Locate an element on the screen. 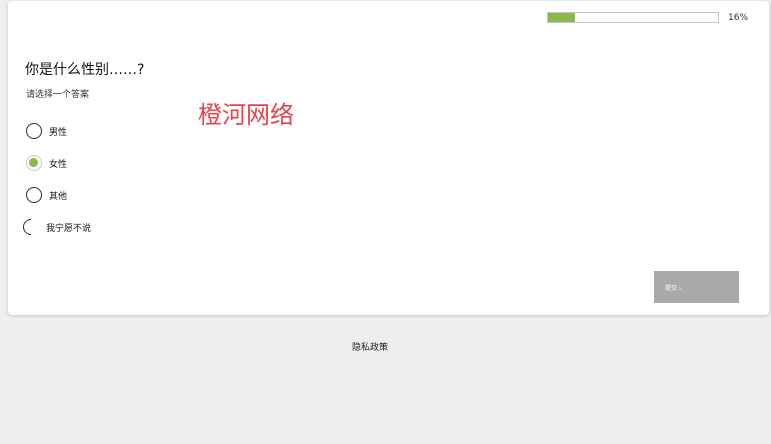 This screenshot has width=771, height=444. progress-bar is located at coordinates (633, 17).